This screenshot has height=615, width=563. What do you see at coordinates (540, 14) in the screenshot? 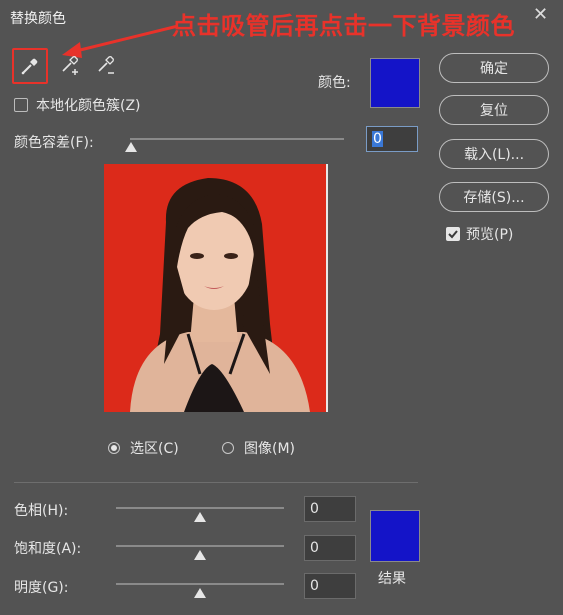
I see `close-icon: ✕` at bounding box center [540, 14].